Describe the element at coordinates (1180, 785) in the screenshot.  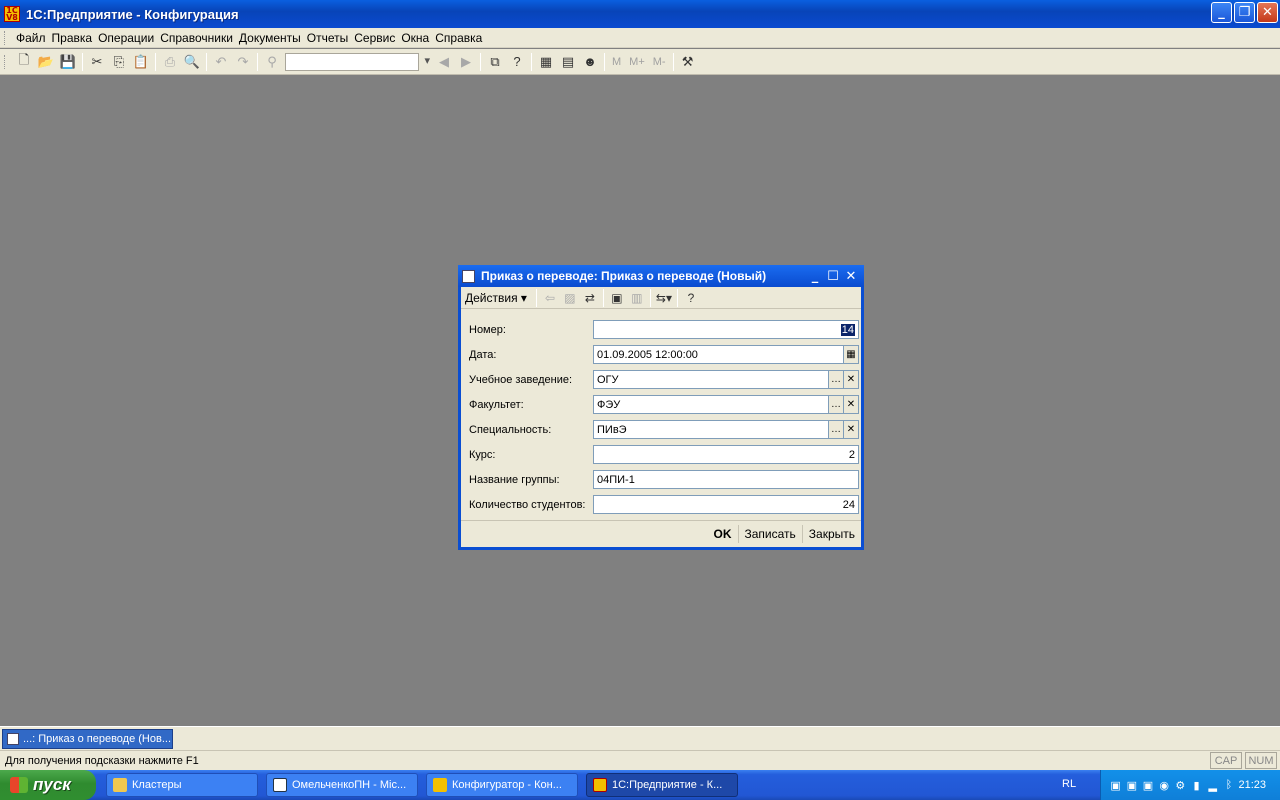
I see `security-icon: ⚙` at that location.